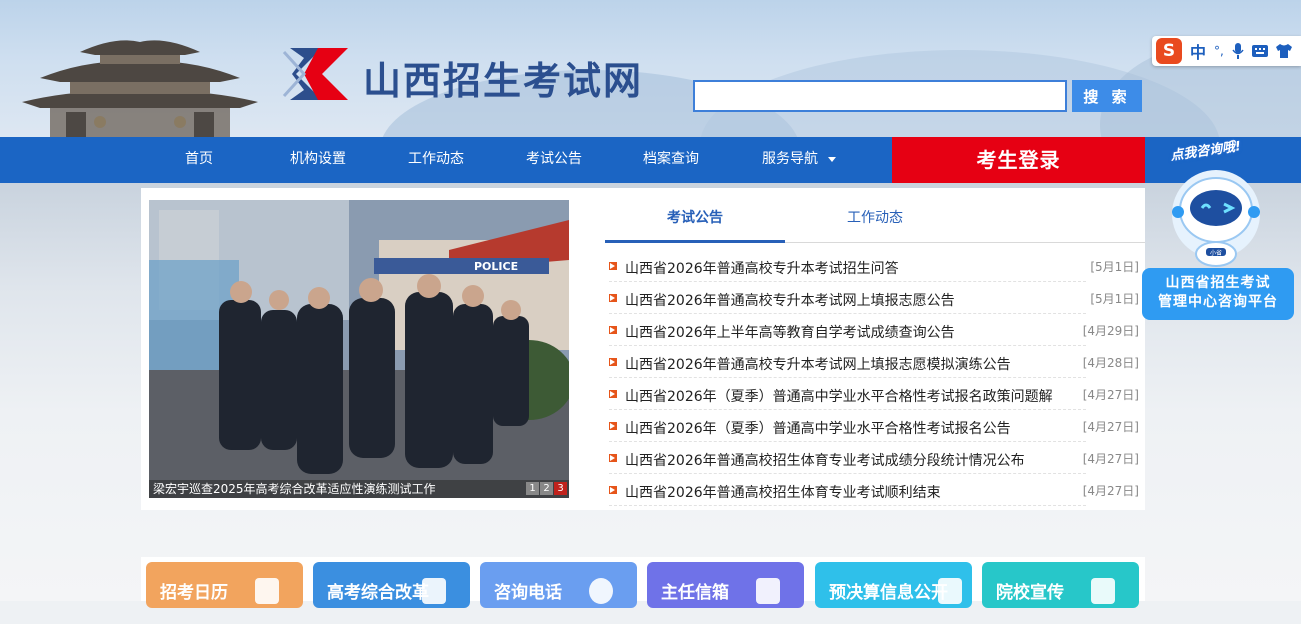 The height and width of the screenshot is (624, 1301). What do you see at coordinates (378, 593) in the screenshot?
I see `tile-label: 高考综合改革` at bounding box center [378, 593].